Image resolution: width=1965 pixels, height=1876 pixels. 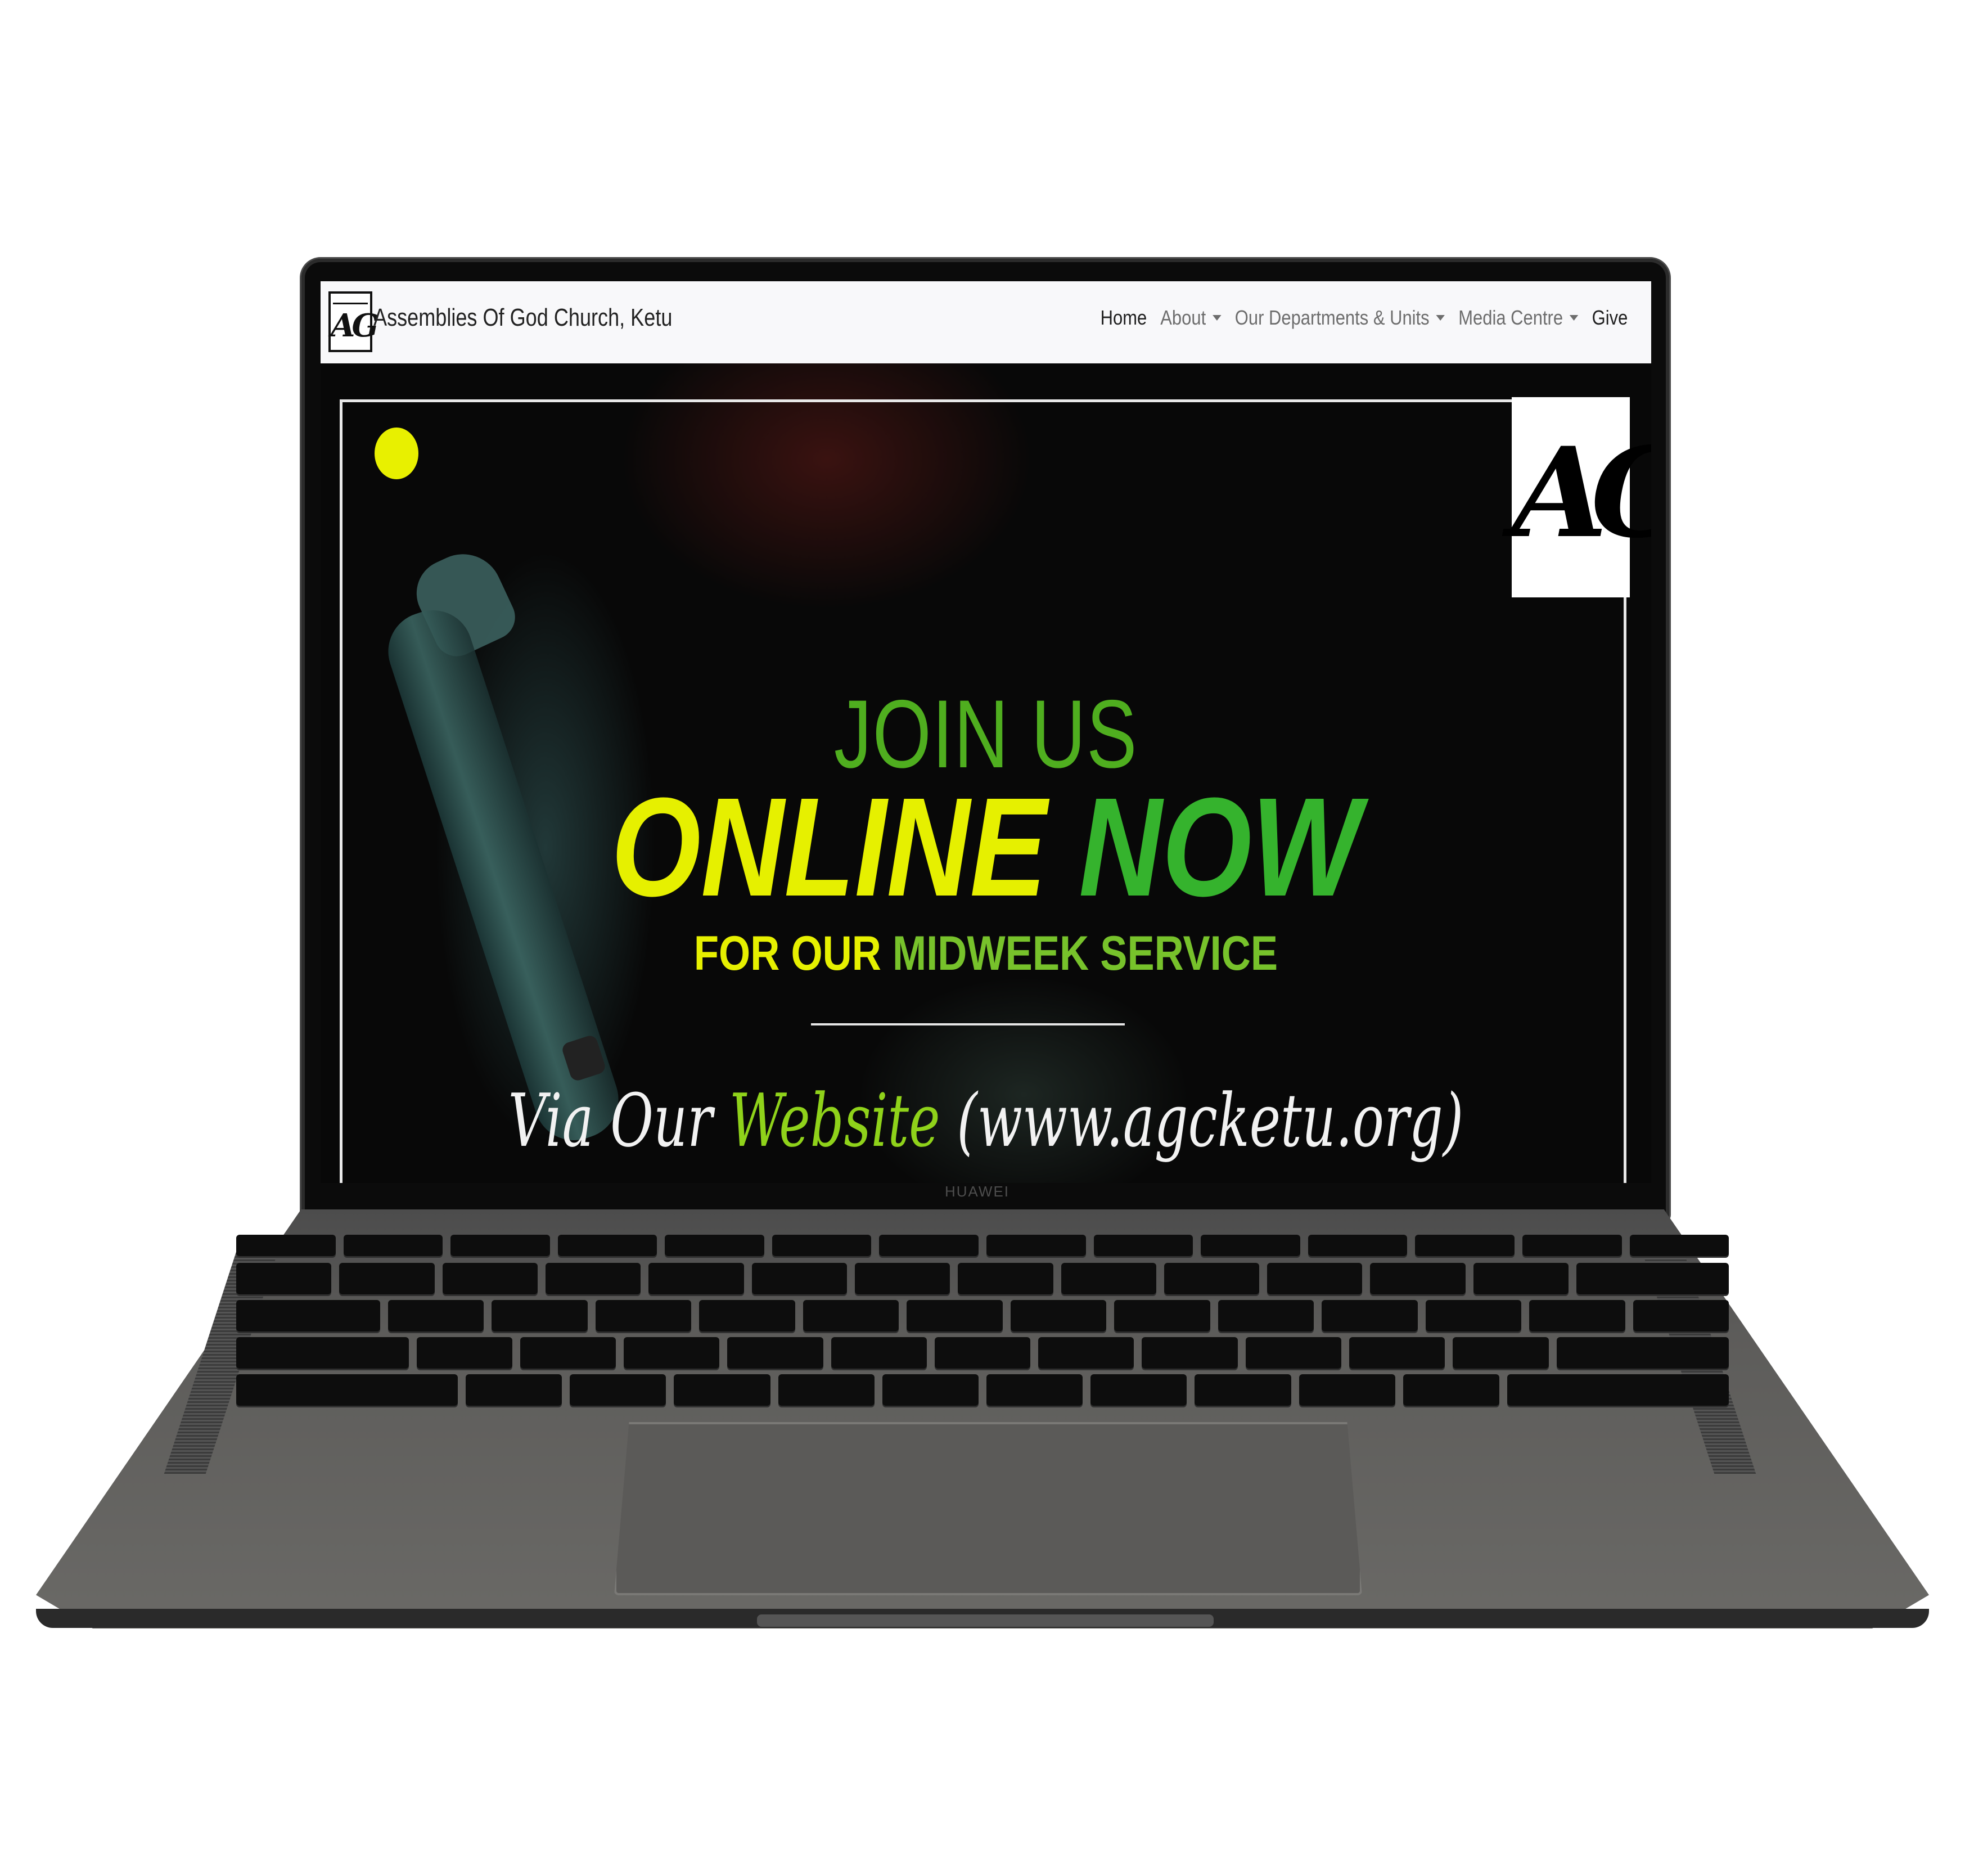 What do you see at coordinates (977, 1192) in the screenshot?
I see `laptop-brand-label: HUAWEI` at bounding box center [977, 1192].